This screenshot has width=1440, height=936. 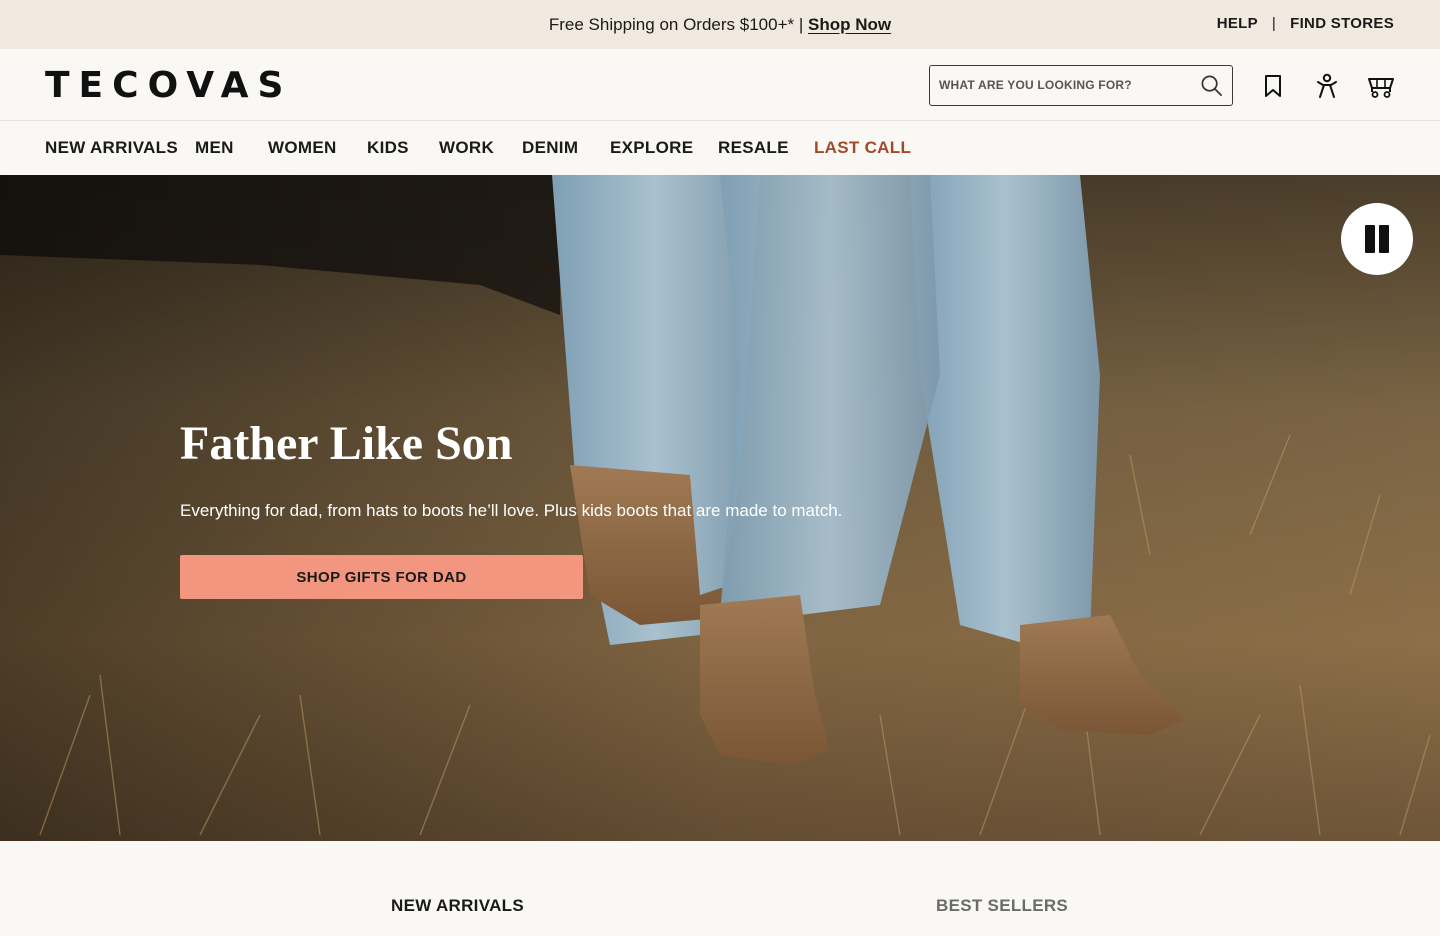 I want to click on product-tabs: NEW ARRIVALS BEST SELLERS, so click(x=720, y=888).